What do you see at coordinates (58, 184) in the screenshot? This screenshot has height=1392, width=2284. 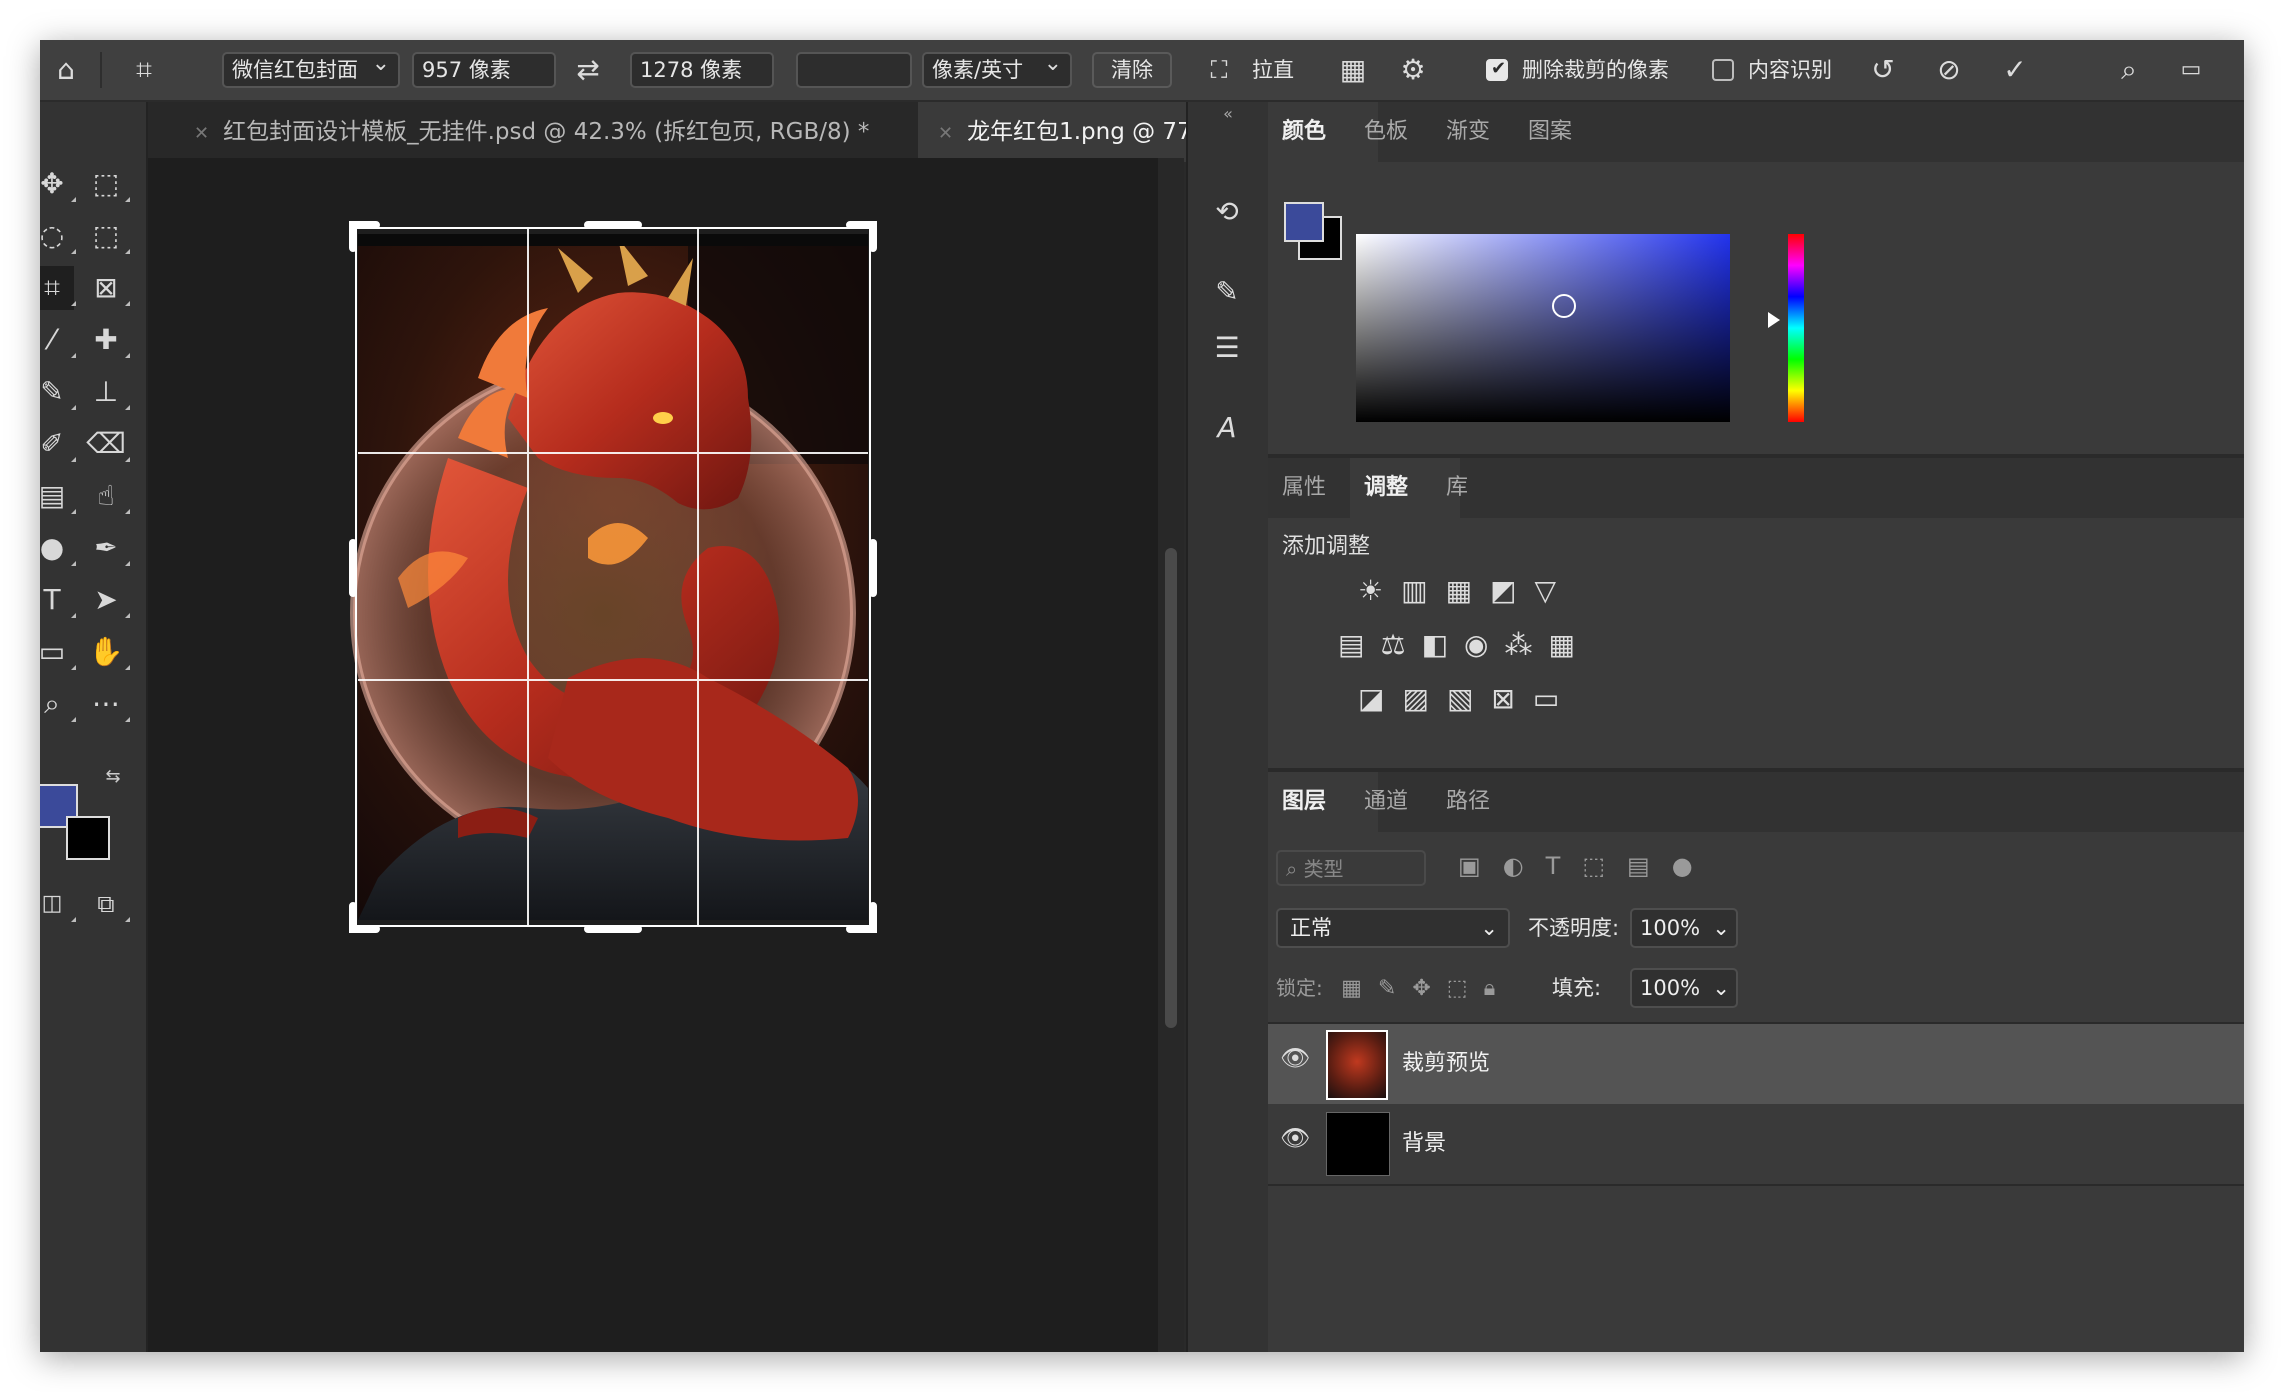 I see `move-tool-icon: ✥` at bounding box center [58, 184].